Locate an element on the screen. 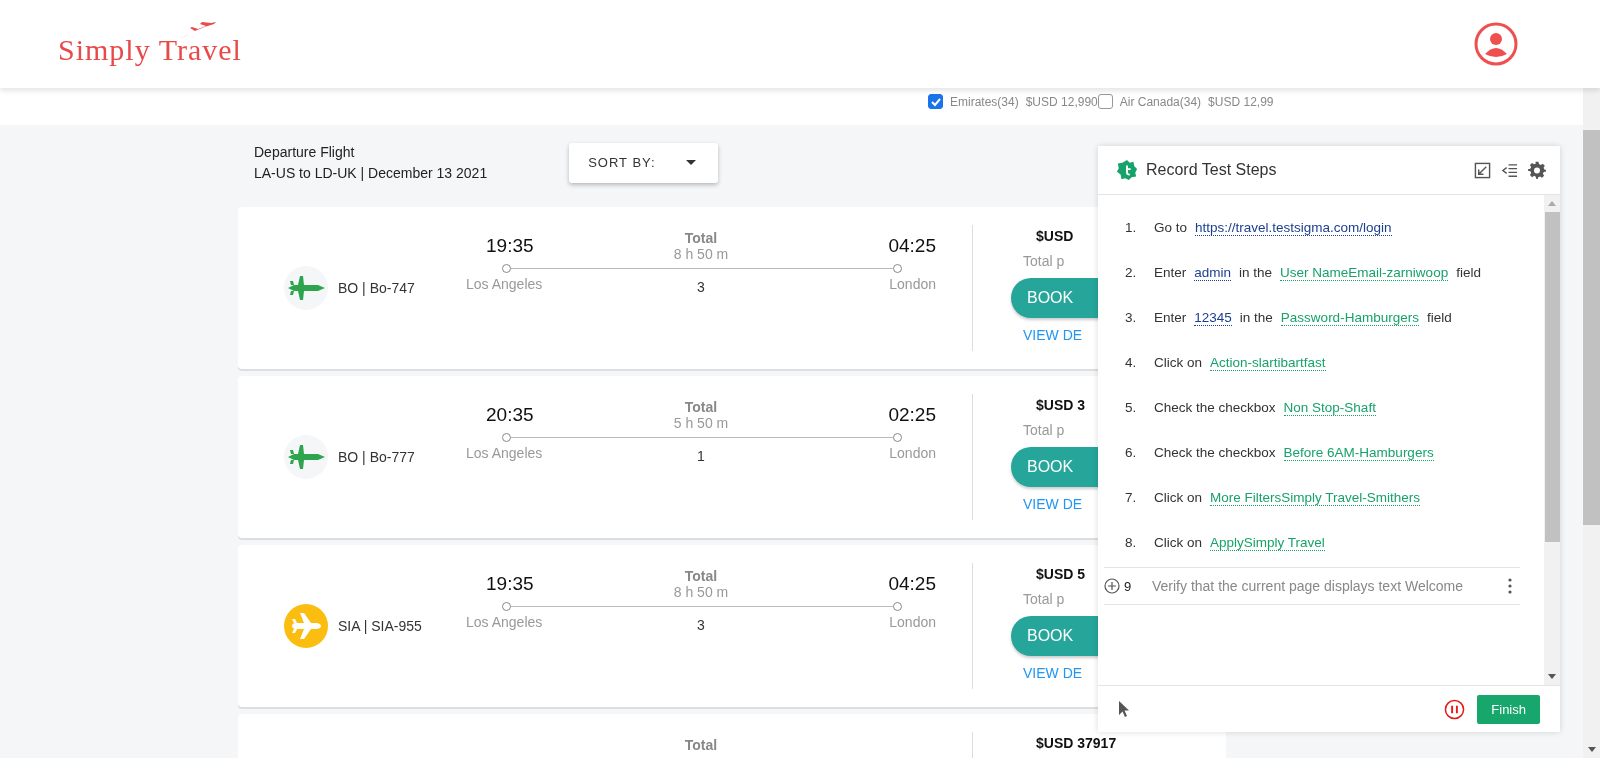  element-link: User NameEmail-zarniwoop is located at coordinates (1364, 272).